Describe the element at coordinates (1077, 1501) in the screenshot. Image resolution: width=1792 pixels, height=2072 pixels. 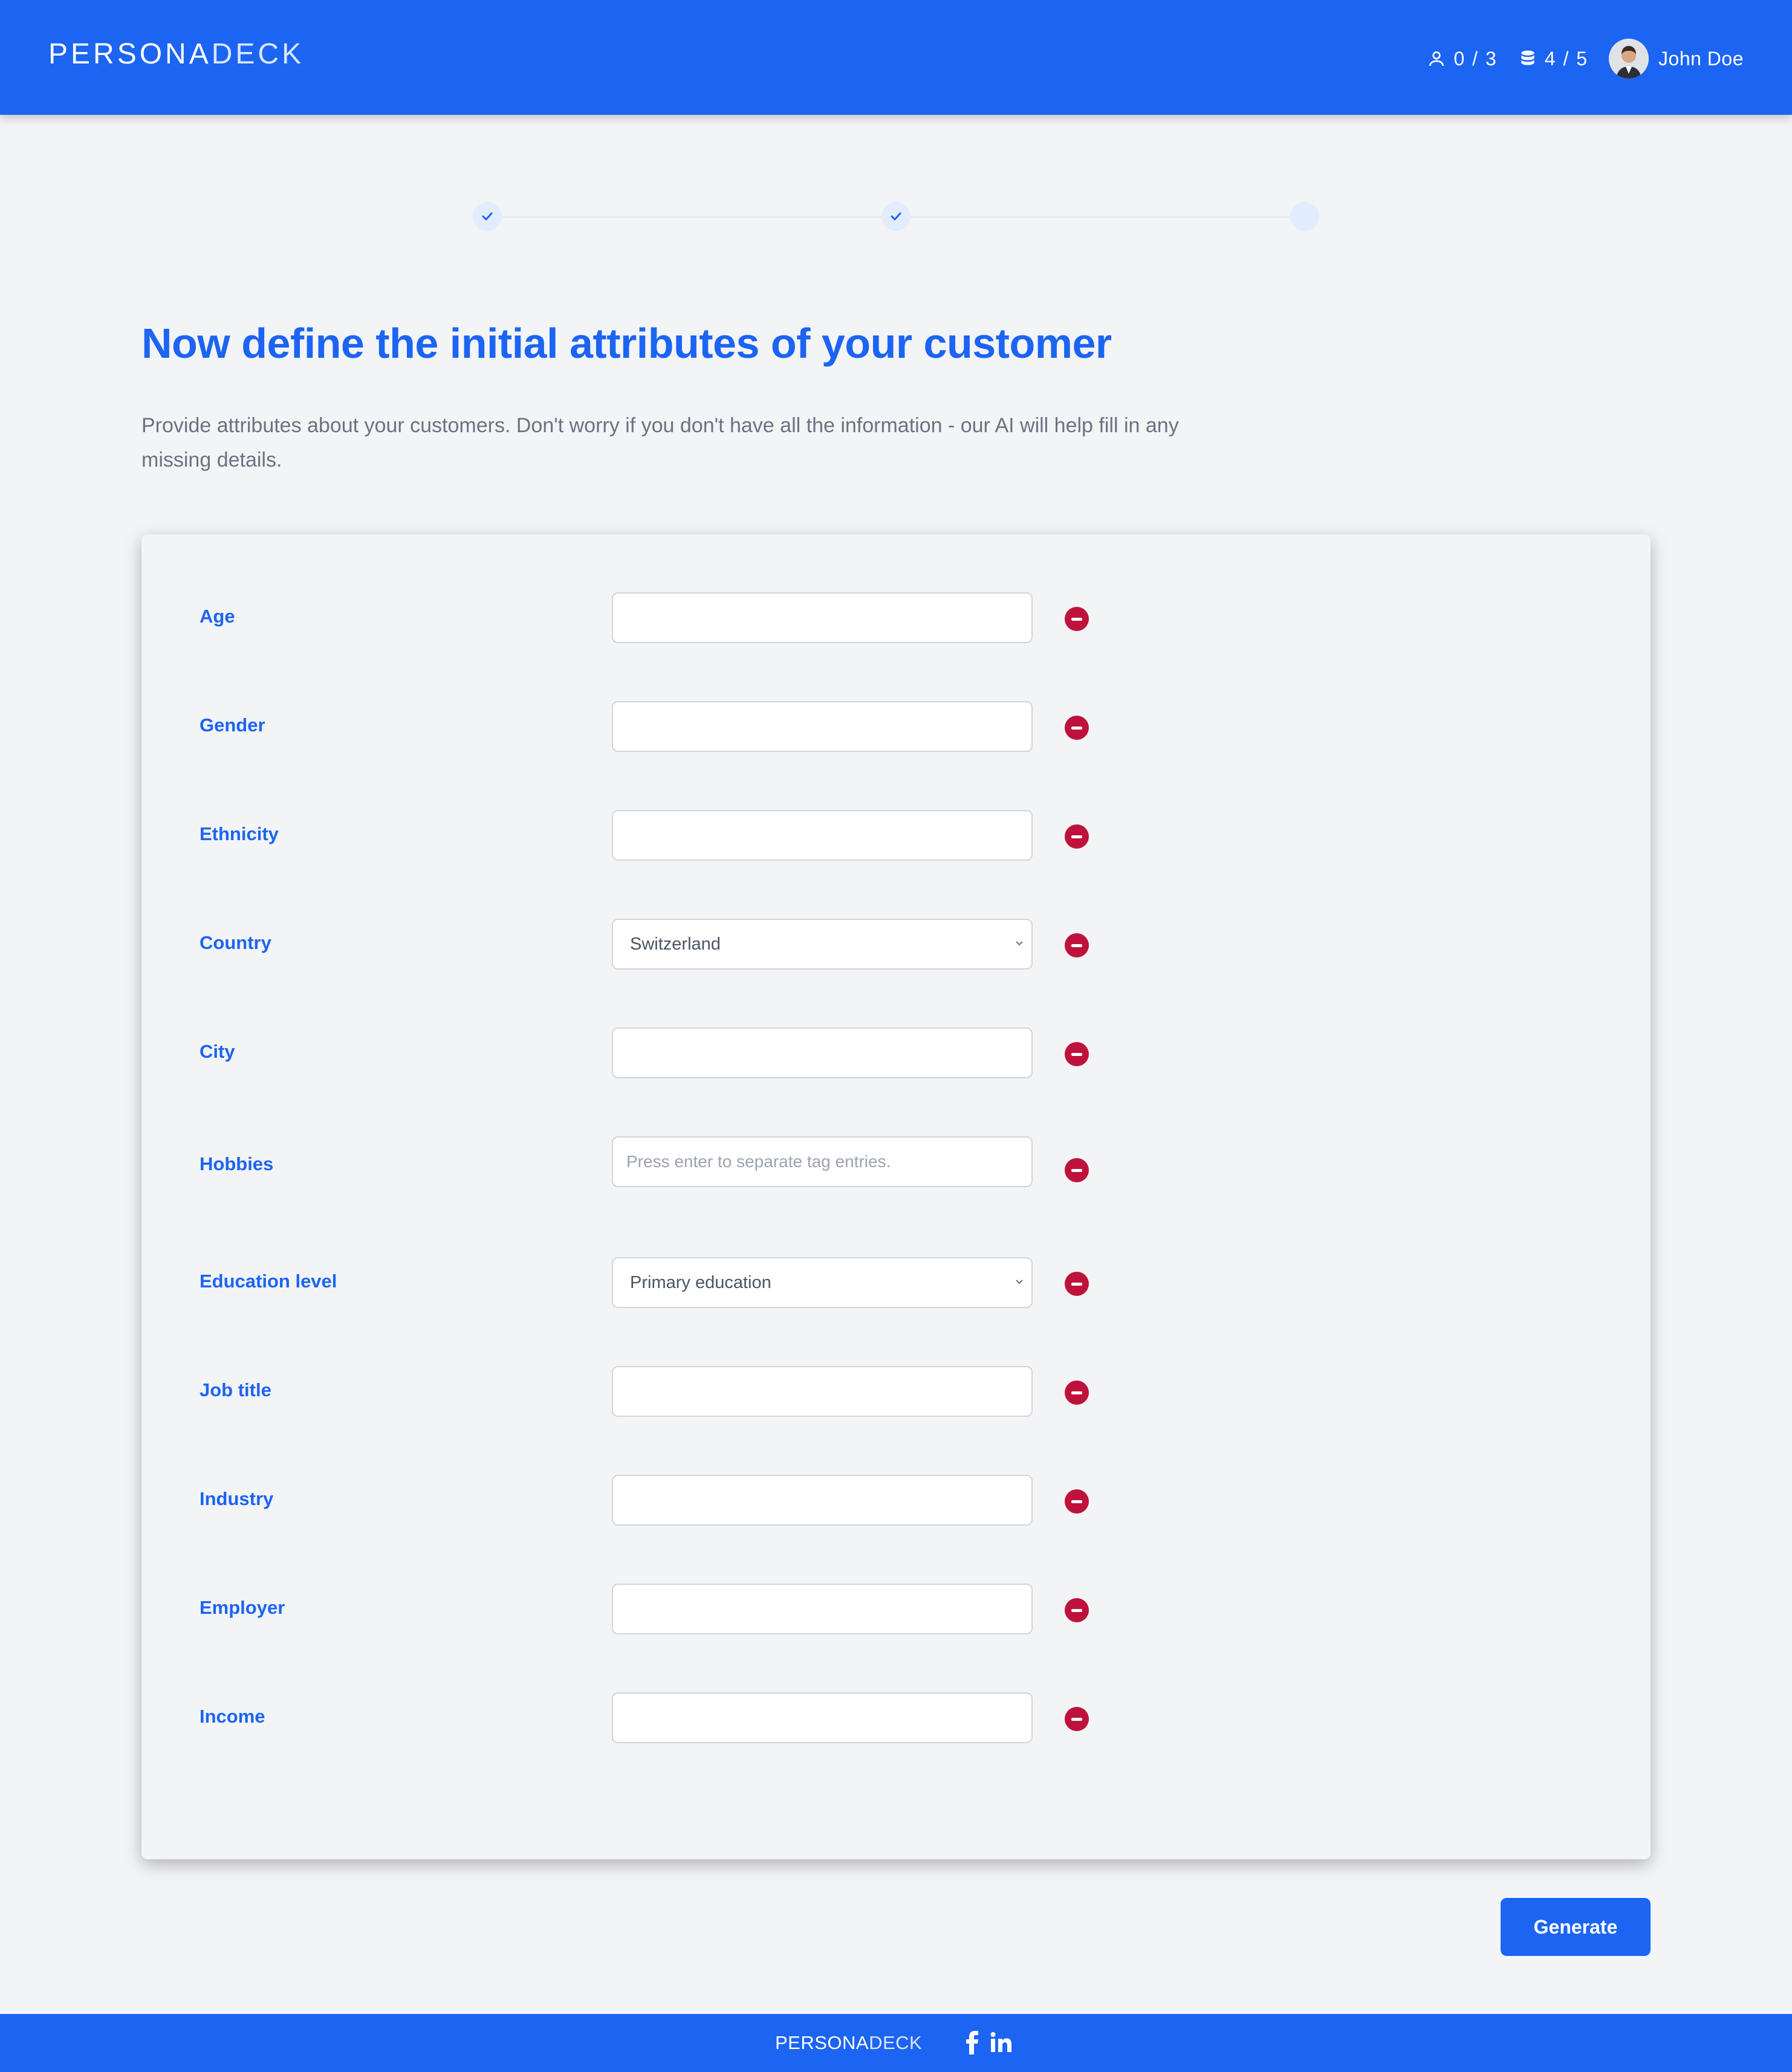
I see `remove-industry-button` at that location.